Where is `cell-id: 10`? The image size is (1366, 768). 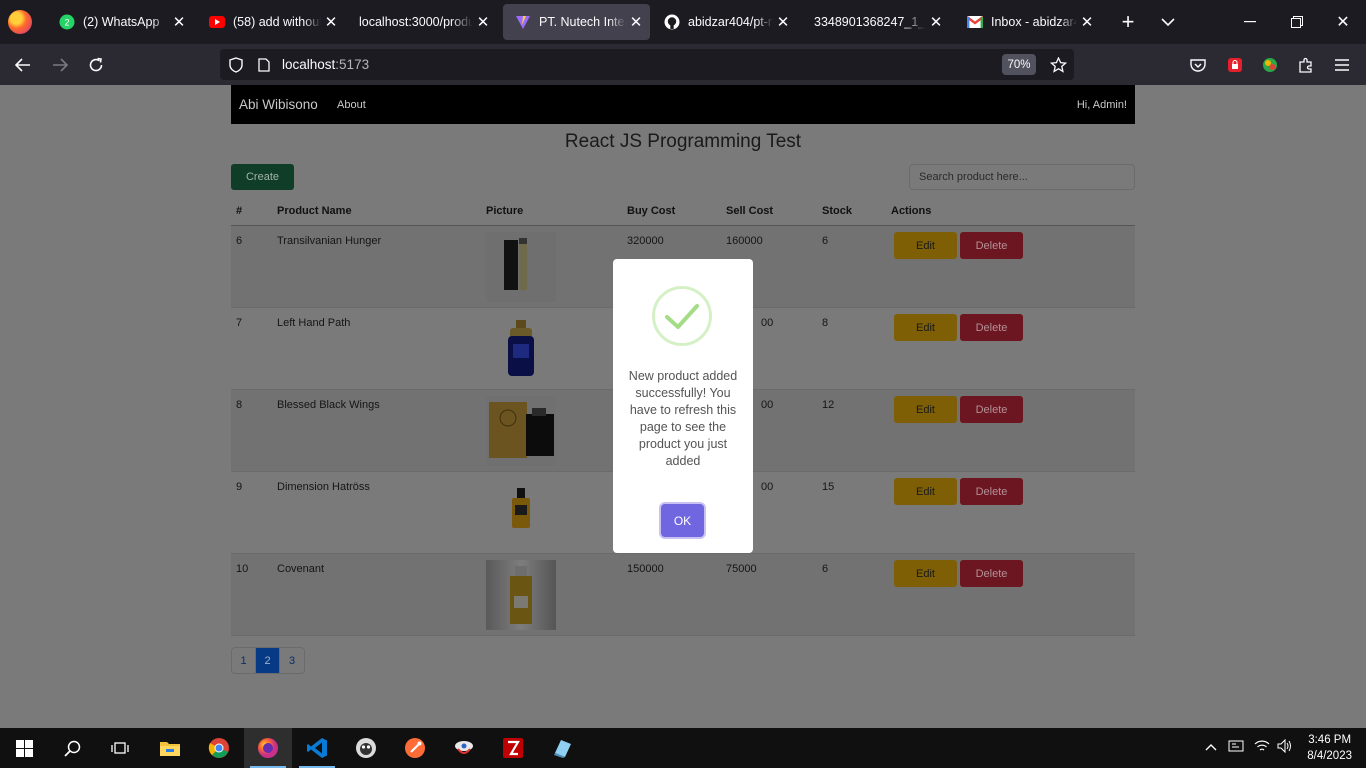
cell-id: 10 is located at coordinates (242, 569).